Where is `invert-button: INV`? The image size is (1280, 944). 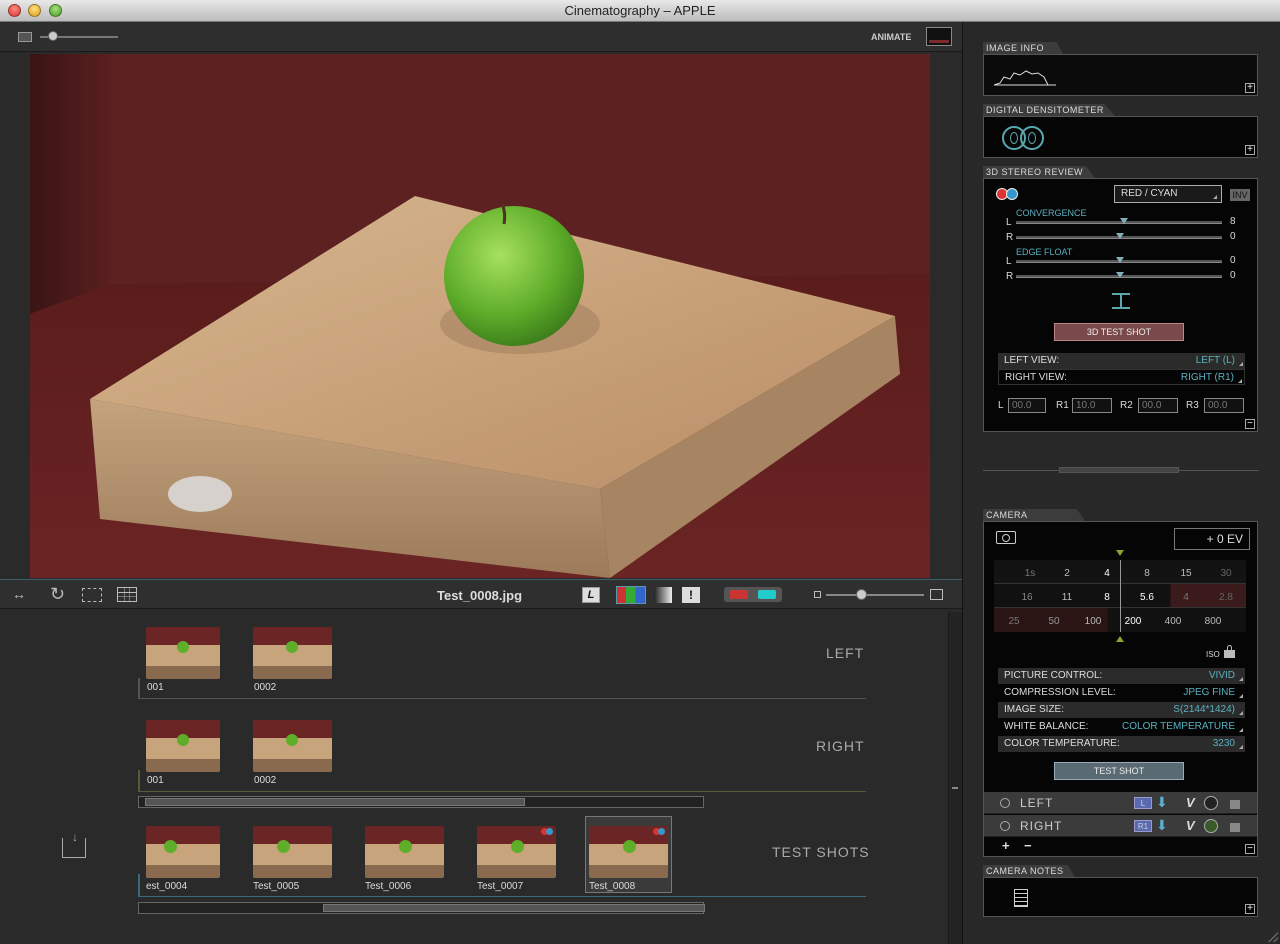 invert-button: INV is located at coordinates (1240, 195).